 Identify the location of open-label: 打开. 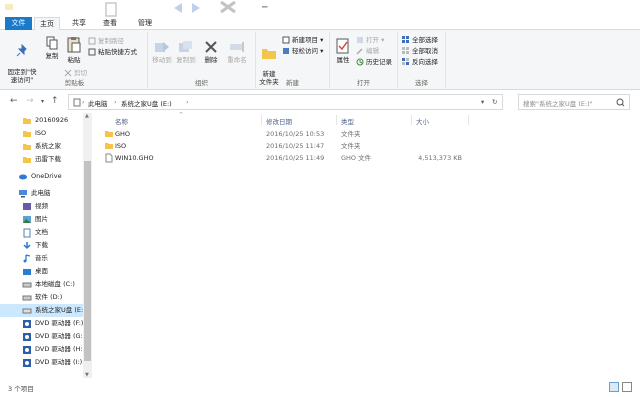
(372, 40).